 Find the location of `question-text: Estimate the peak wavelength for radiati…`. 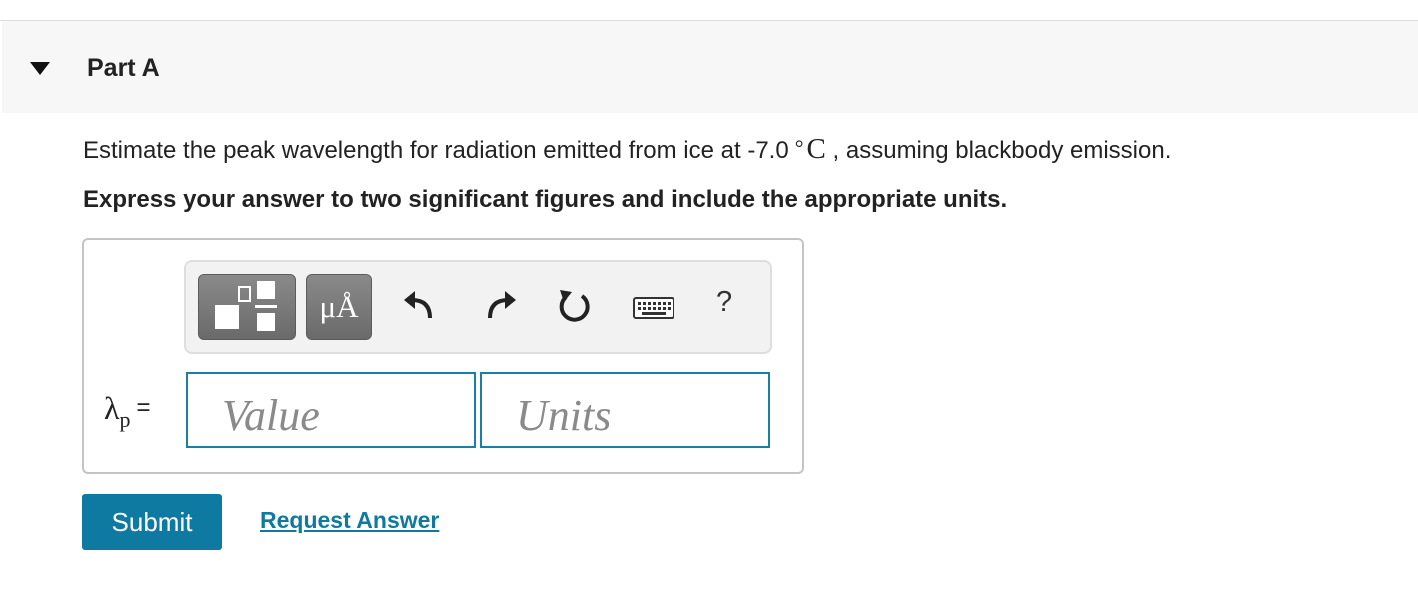

question-text: Estimate the peak wavelength for radiati… is located at coordinates (627, 150).